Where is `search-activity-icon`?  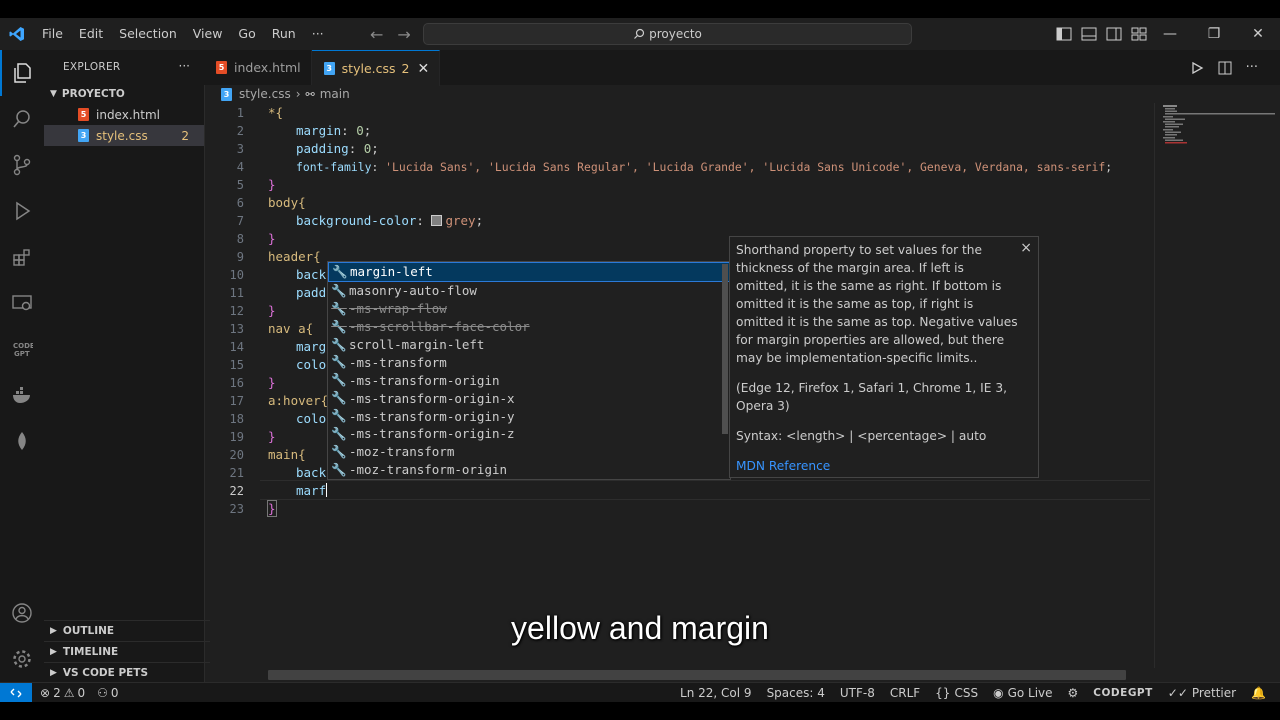 search-activity-icon is located at coordinates (22, 119).